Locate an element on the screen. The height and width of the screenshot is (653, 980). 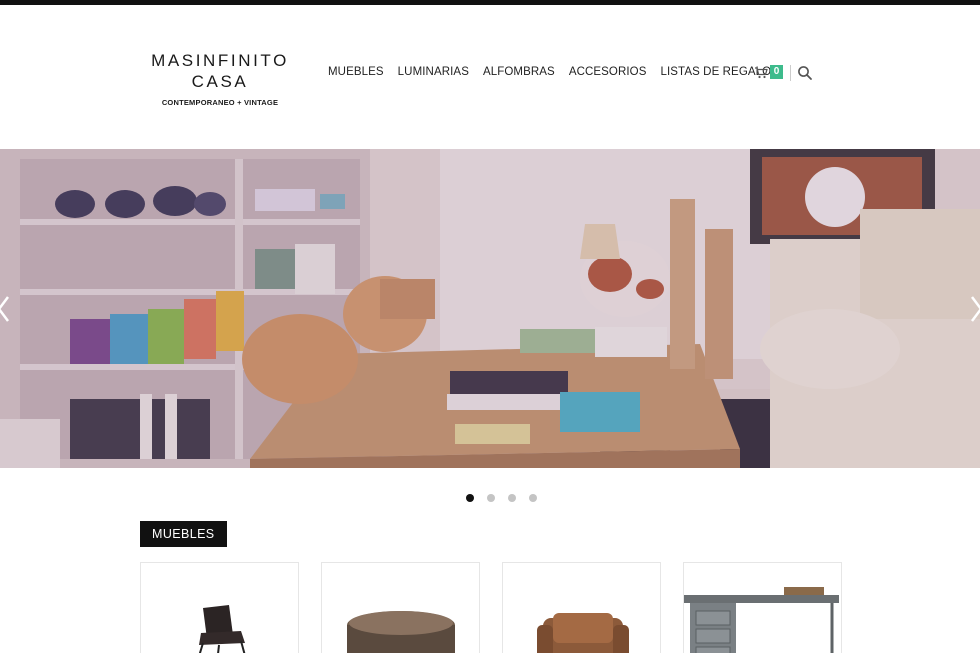
nav-item-alfombras: ALFOMBRAS is located at coordinates (519, 72).